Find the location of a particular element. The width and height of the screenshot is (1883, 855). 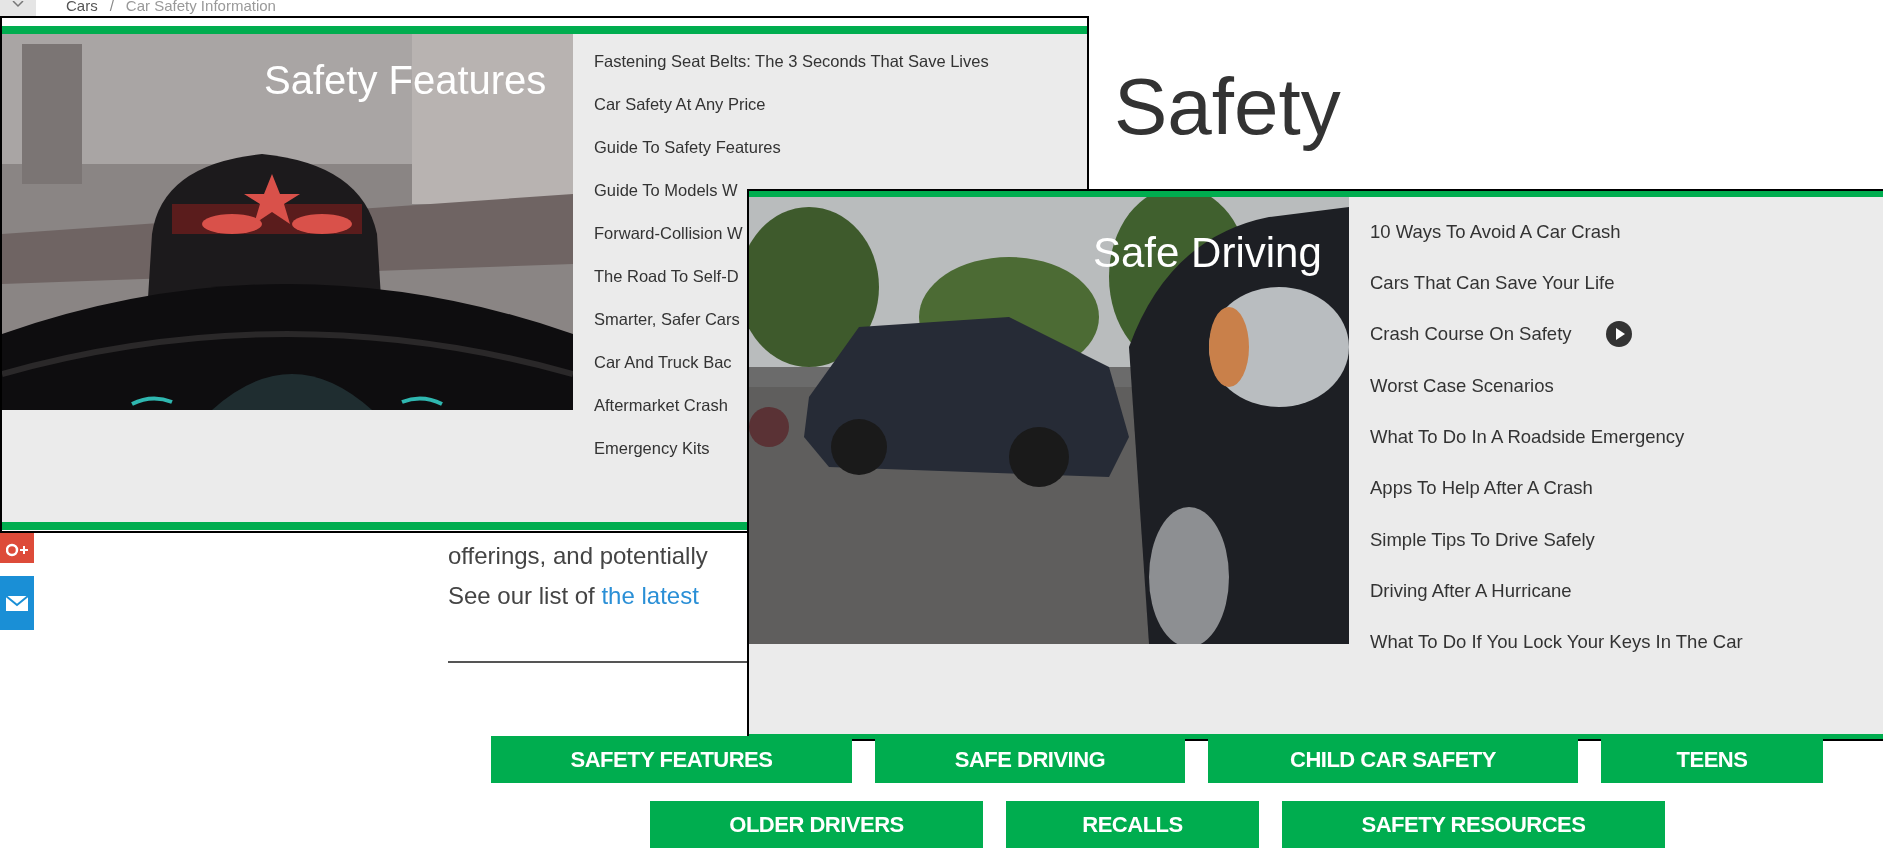

menu-link: Car Safety At Any Price is located at coordinates (680, 104).